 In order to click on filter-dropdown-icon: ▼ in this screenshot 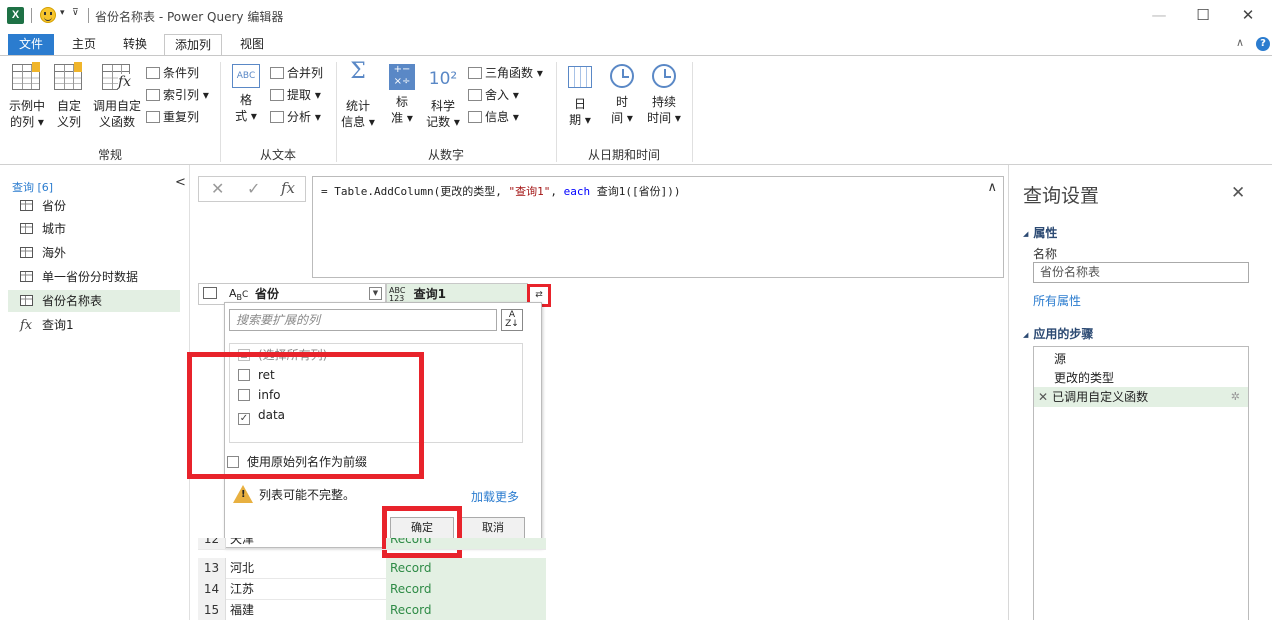, I will do `click(375, 293)`.